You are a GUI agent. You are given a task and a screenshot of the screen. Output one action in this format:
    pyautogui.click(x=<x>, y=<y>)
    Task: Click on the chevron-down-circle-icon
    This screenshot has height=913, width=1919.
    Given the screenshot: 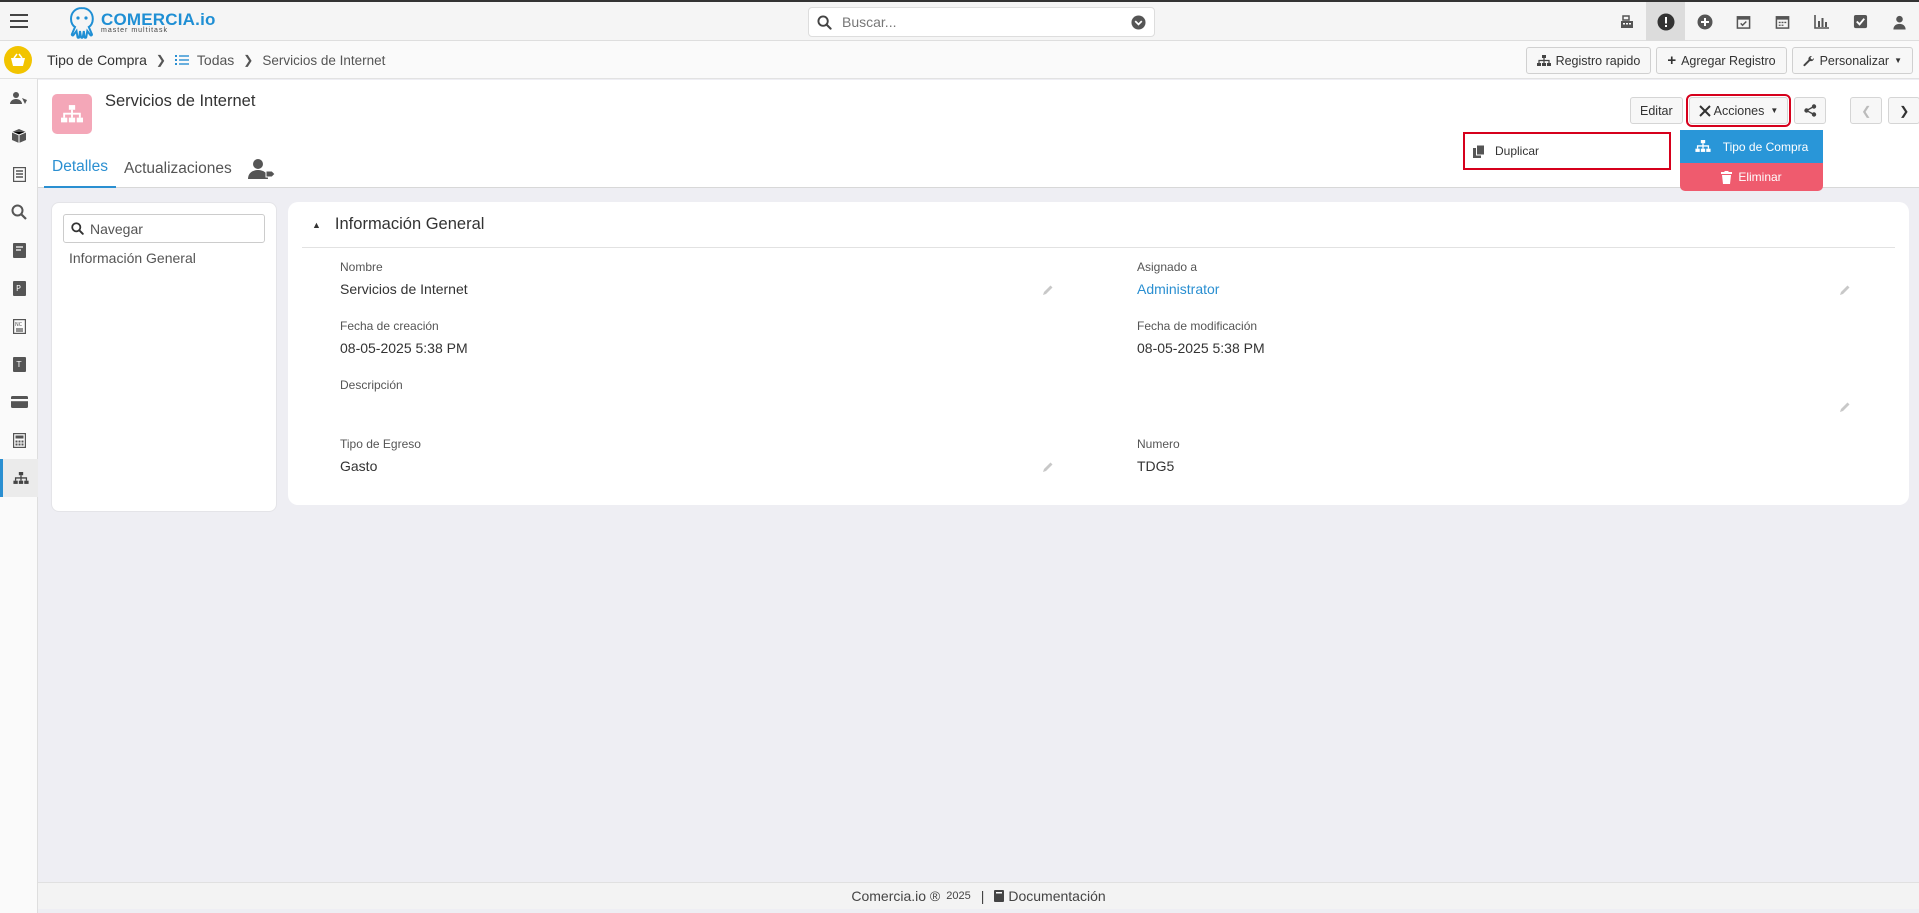 What is the action you would take?
    pyautogui.click(x=1138, y=22)
    